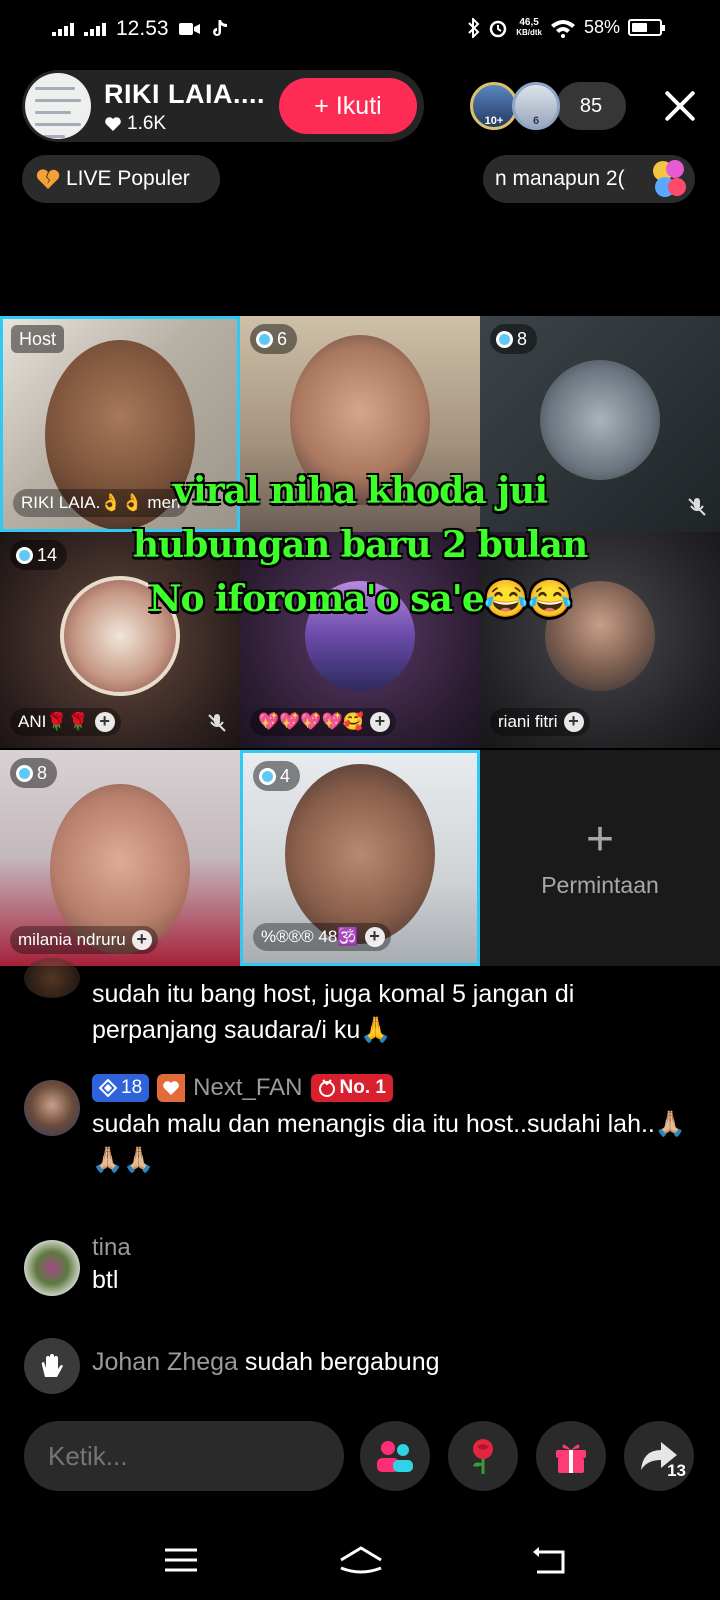 The width and height of the screenshot is (720, 1600). I want to click on battery-percent: 58%, so click(601, 27).